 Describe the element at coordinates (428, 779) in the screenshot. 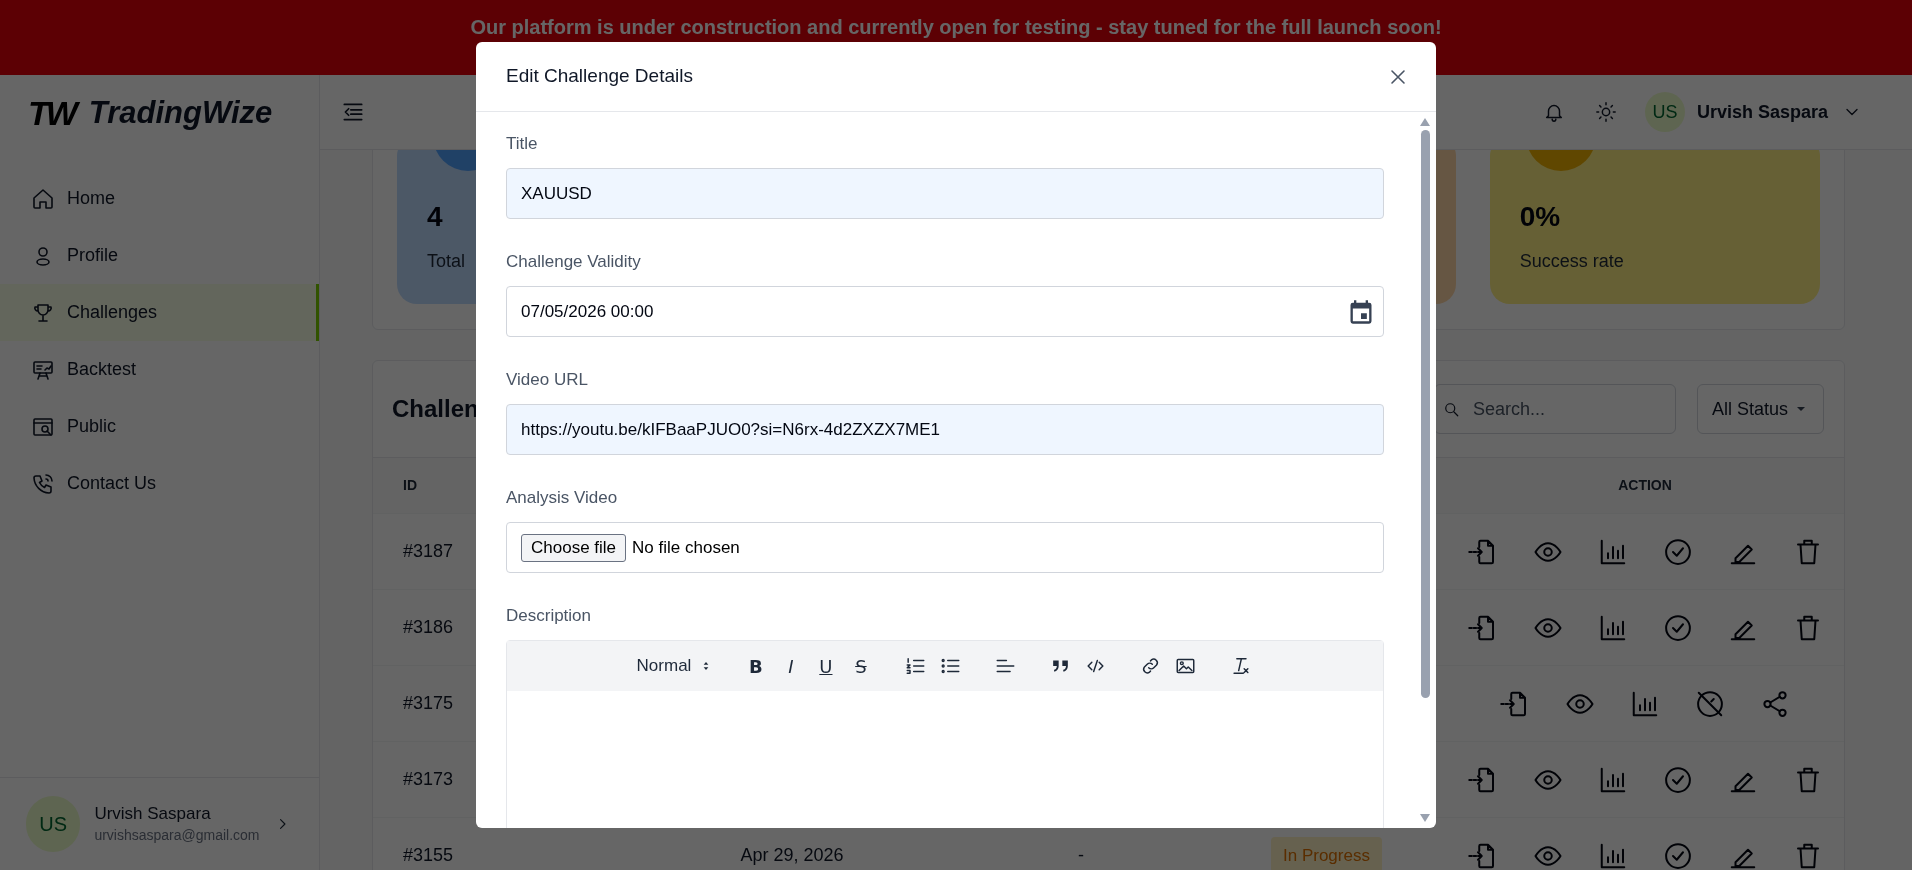

I see `table-cell-text: #3173` at that location.